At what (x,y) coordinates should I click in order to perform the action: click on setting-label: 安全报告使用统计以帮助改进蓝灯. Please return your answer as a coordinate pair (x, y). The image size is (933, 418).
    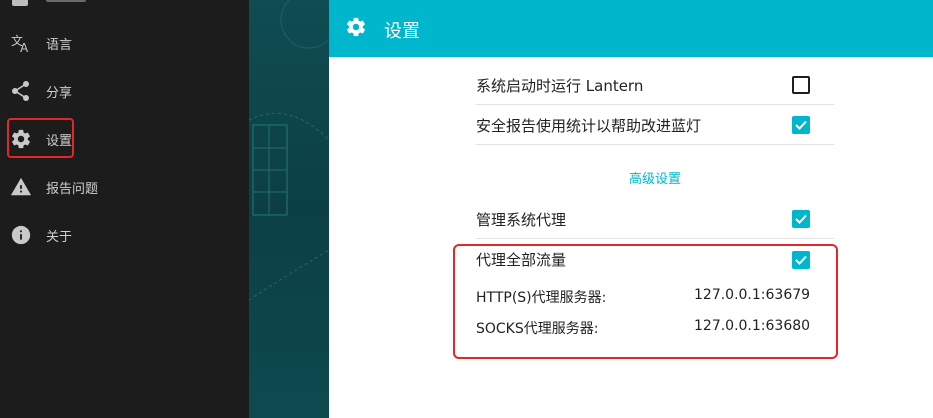
    Looking at the image, I should click on (589, 126).